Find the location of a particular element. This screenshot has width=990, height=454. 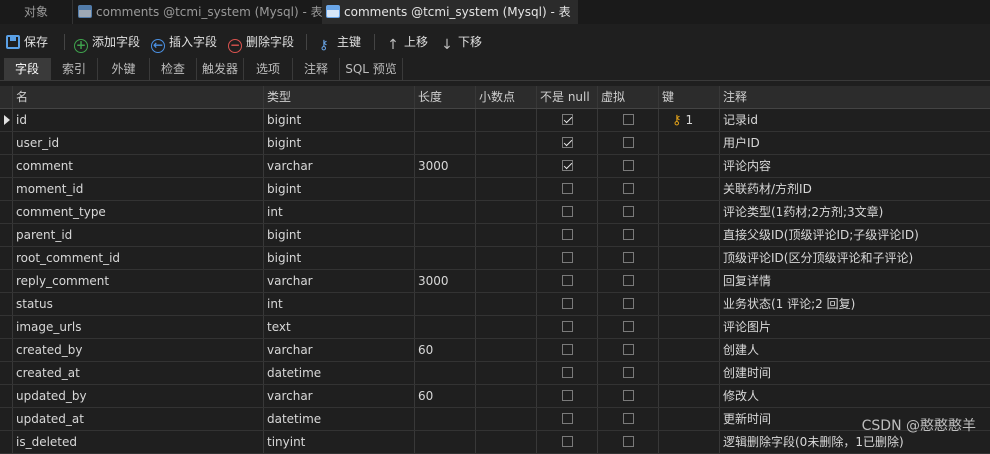

table-row: updated_at datetime 更新时间 is located at coordinates (495, 419).